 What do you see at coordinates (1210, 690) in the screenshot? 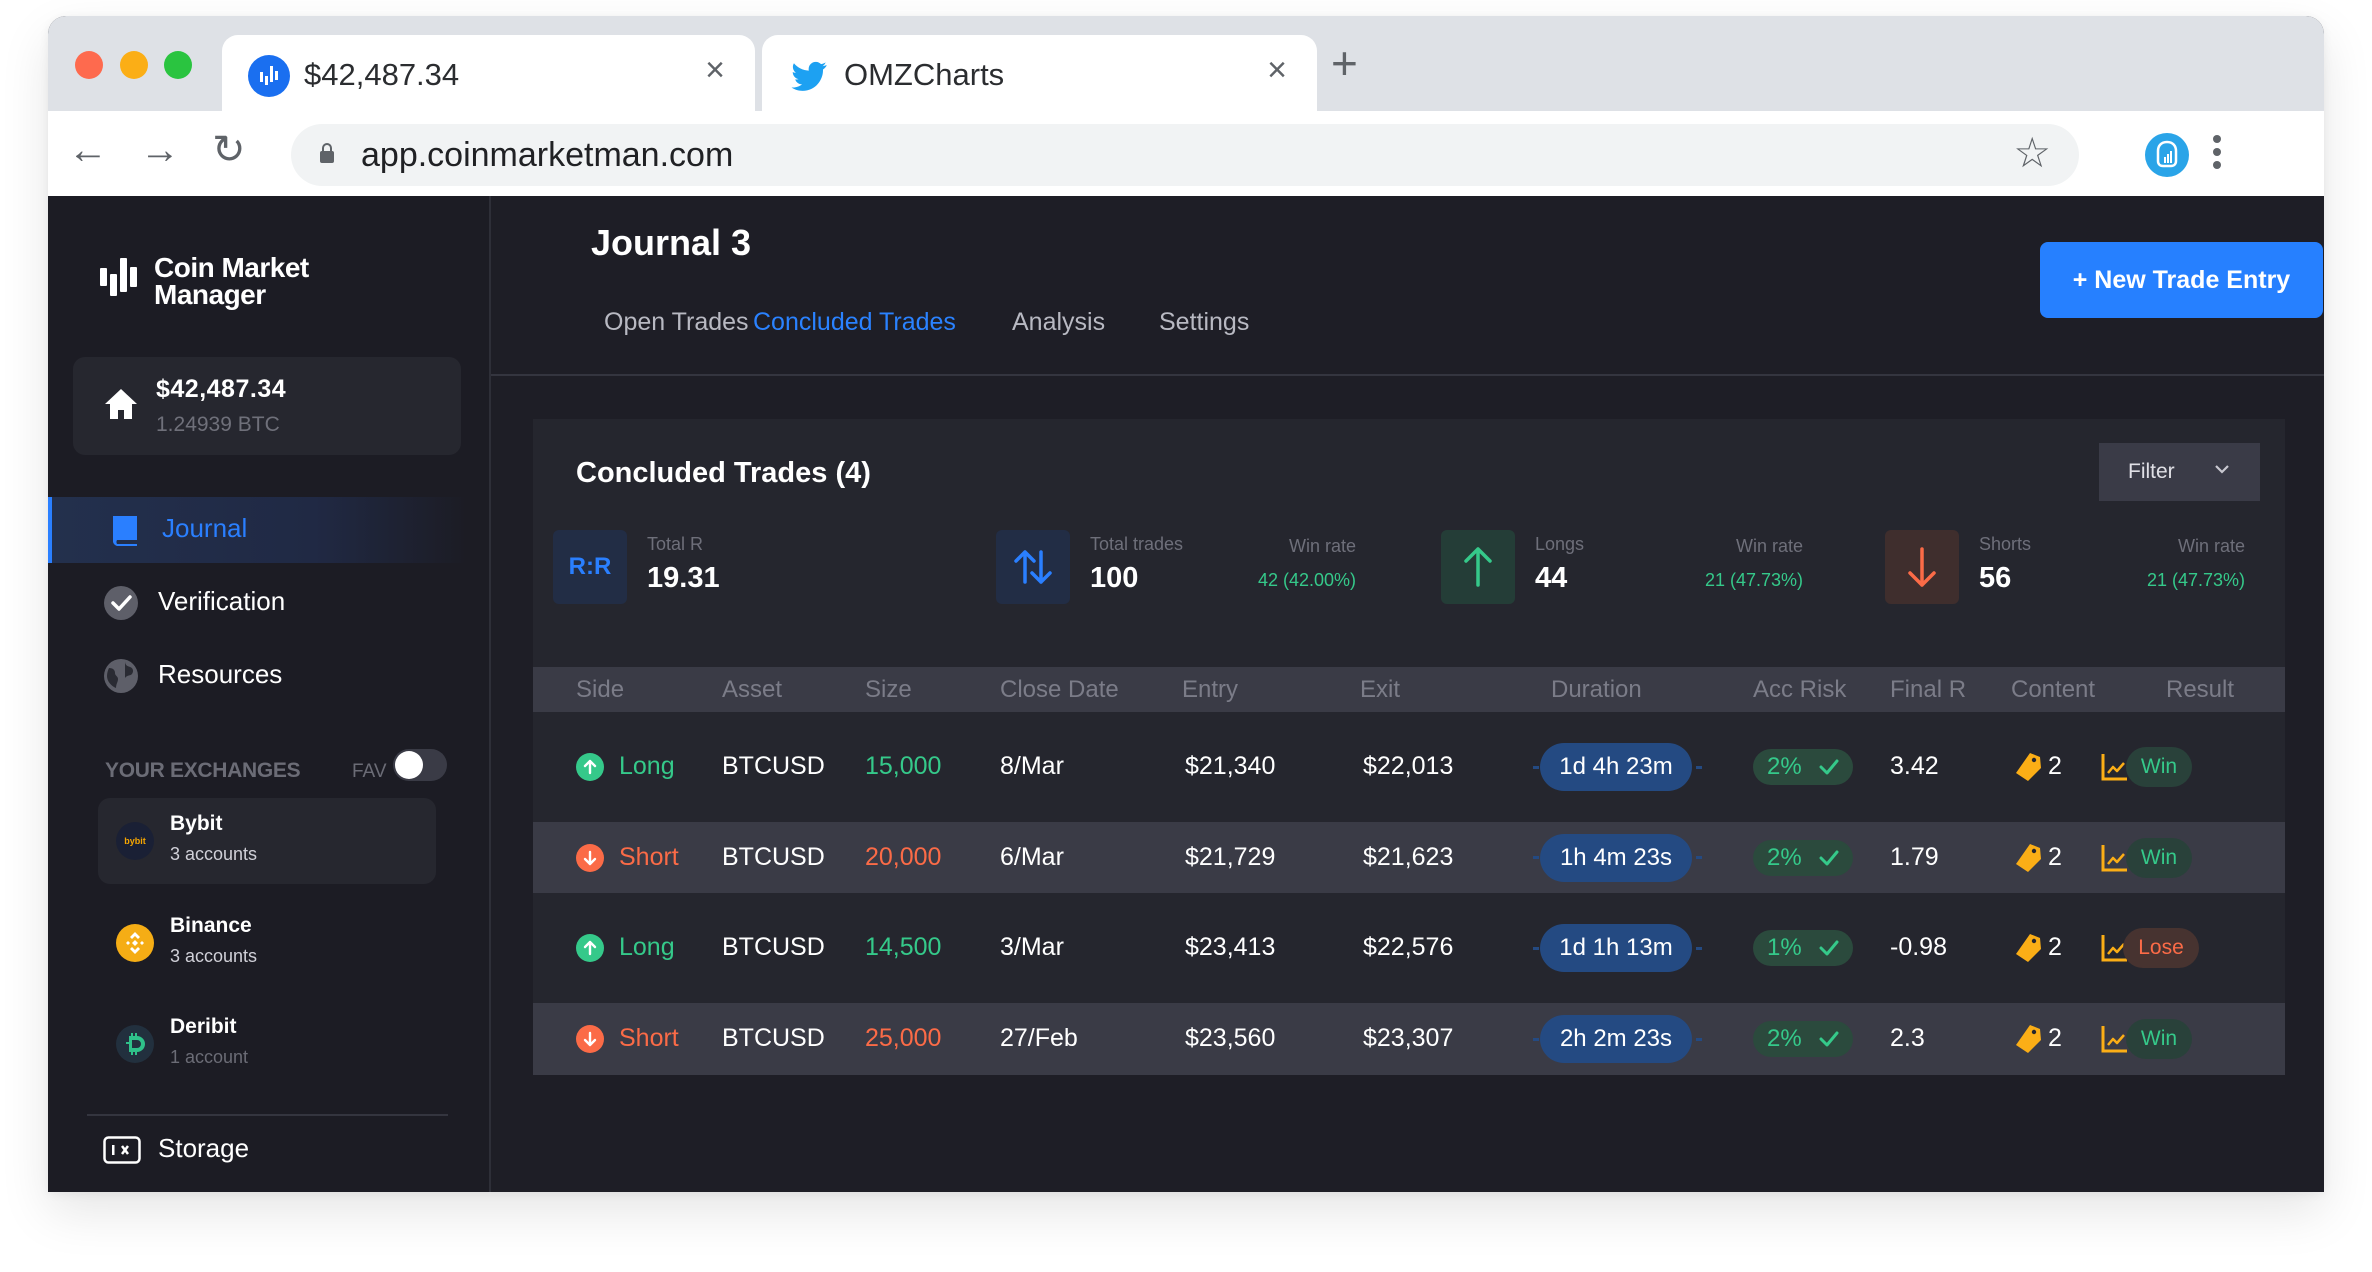
I see `column-header-entry: Entry` at bounding box center [1210, 690].